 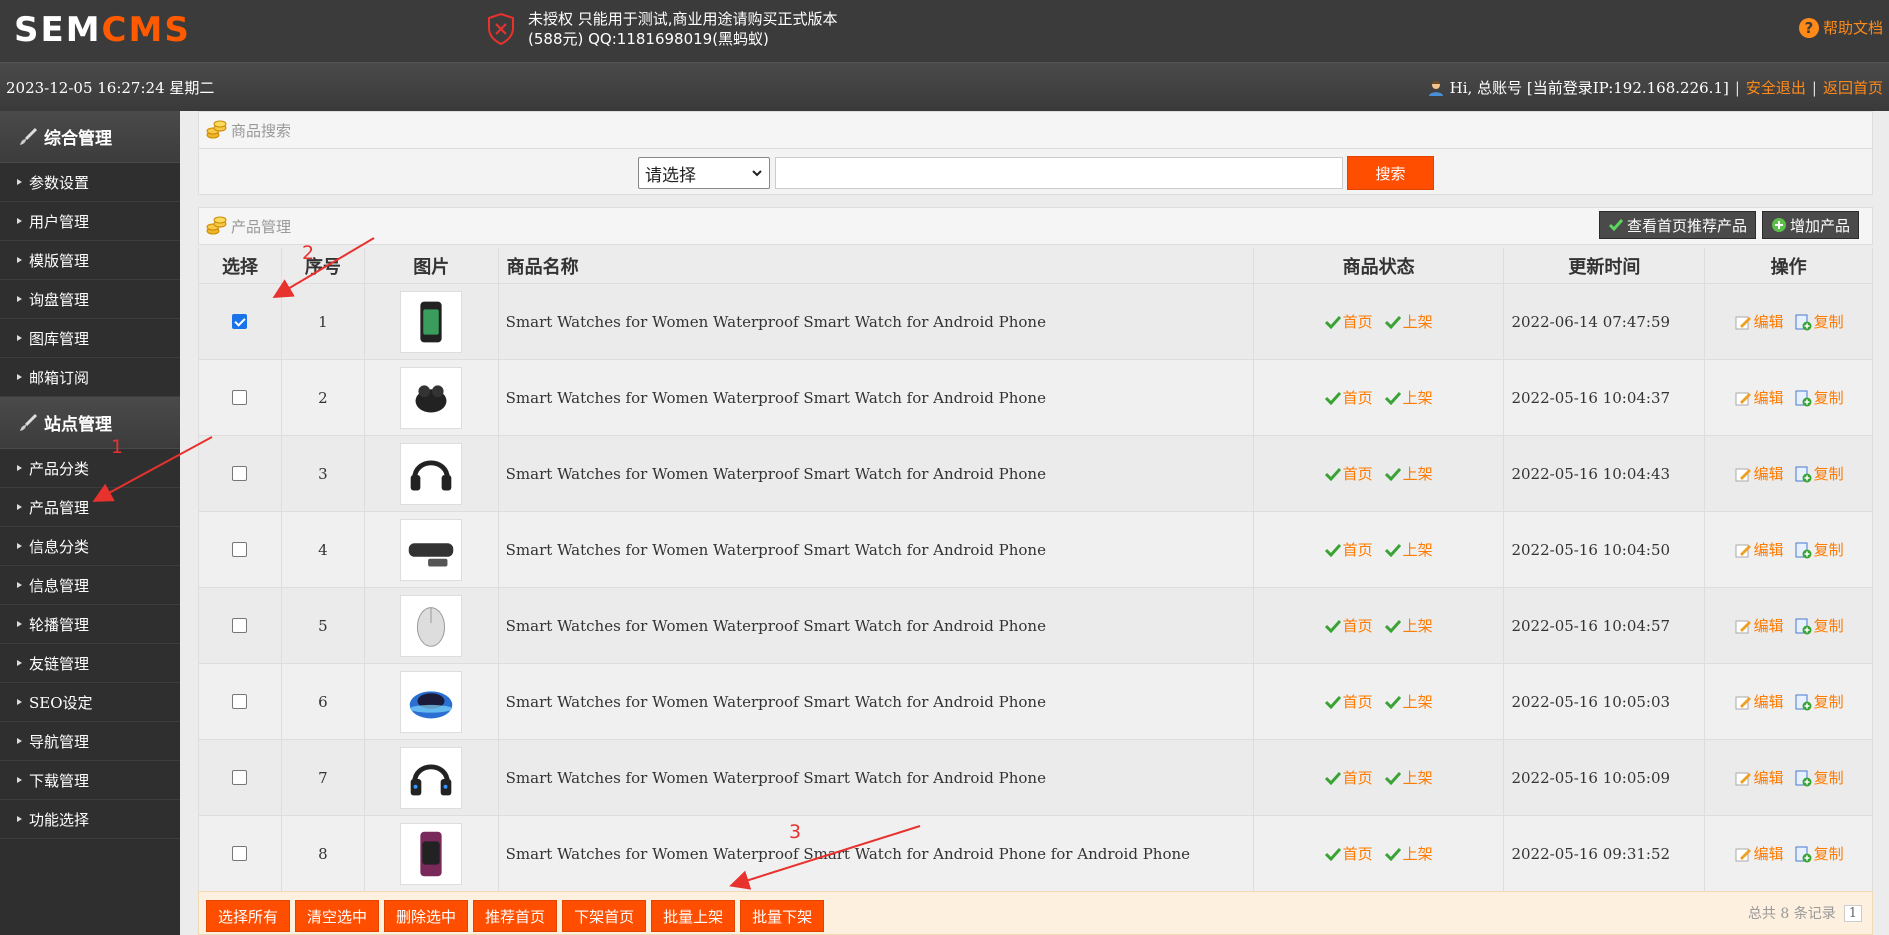 What do you see at coordinates (431, 701) in the screenshot?
I see `speaker-thumb` at bounding box center [431, 701].